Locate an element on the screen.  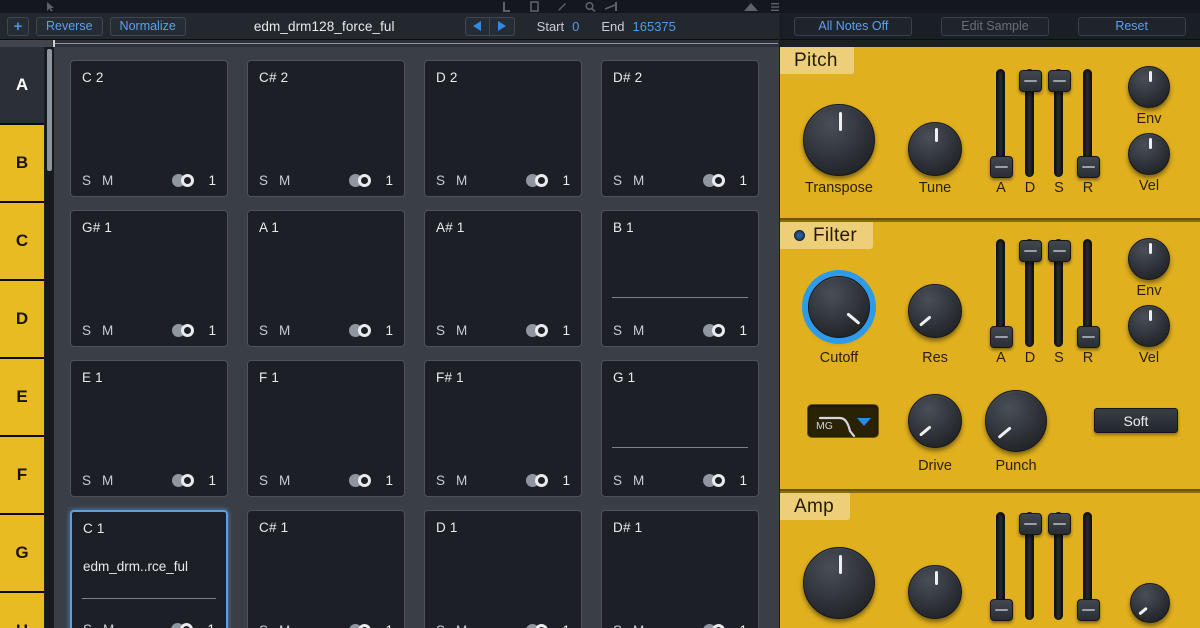
filter-release-thumb is located at coordinates (1088, 337).